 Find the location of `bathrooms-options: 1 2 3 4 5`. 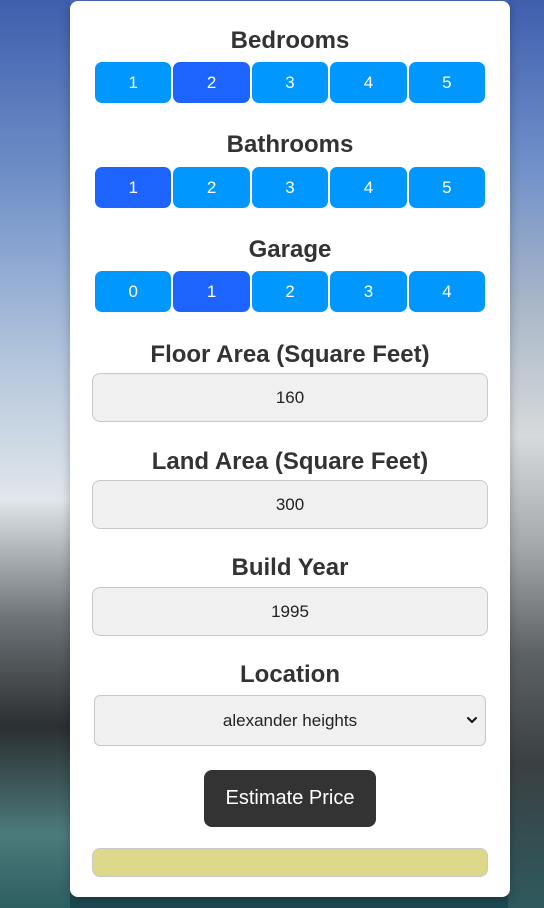

bathrooms-options: 1 2 3 4 5 is located at coordinates (290, 187).